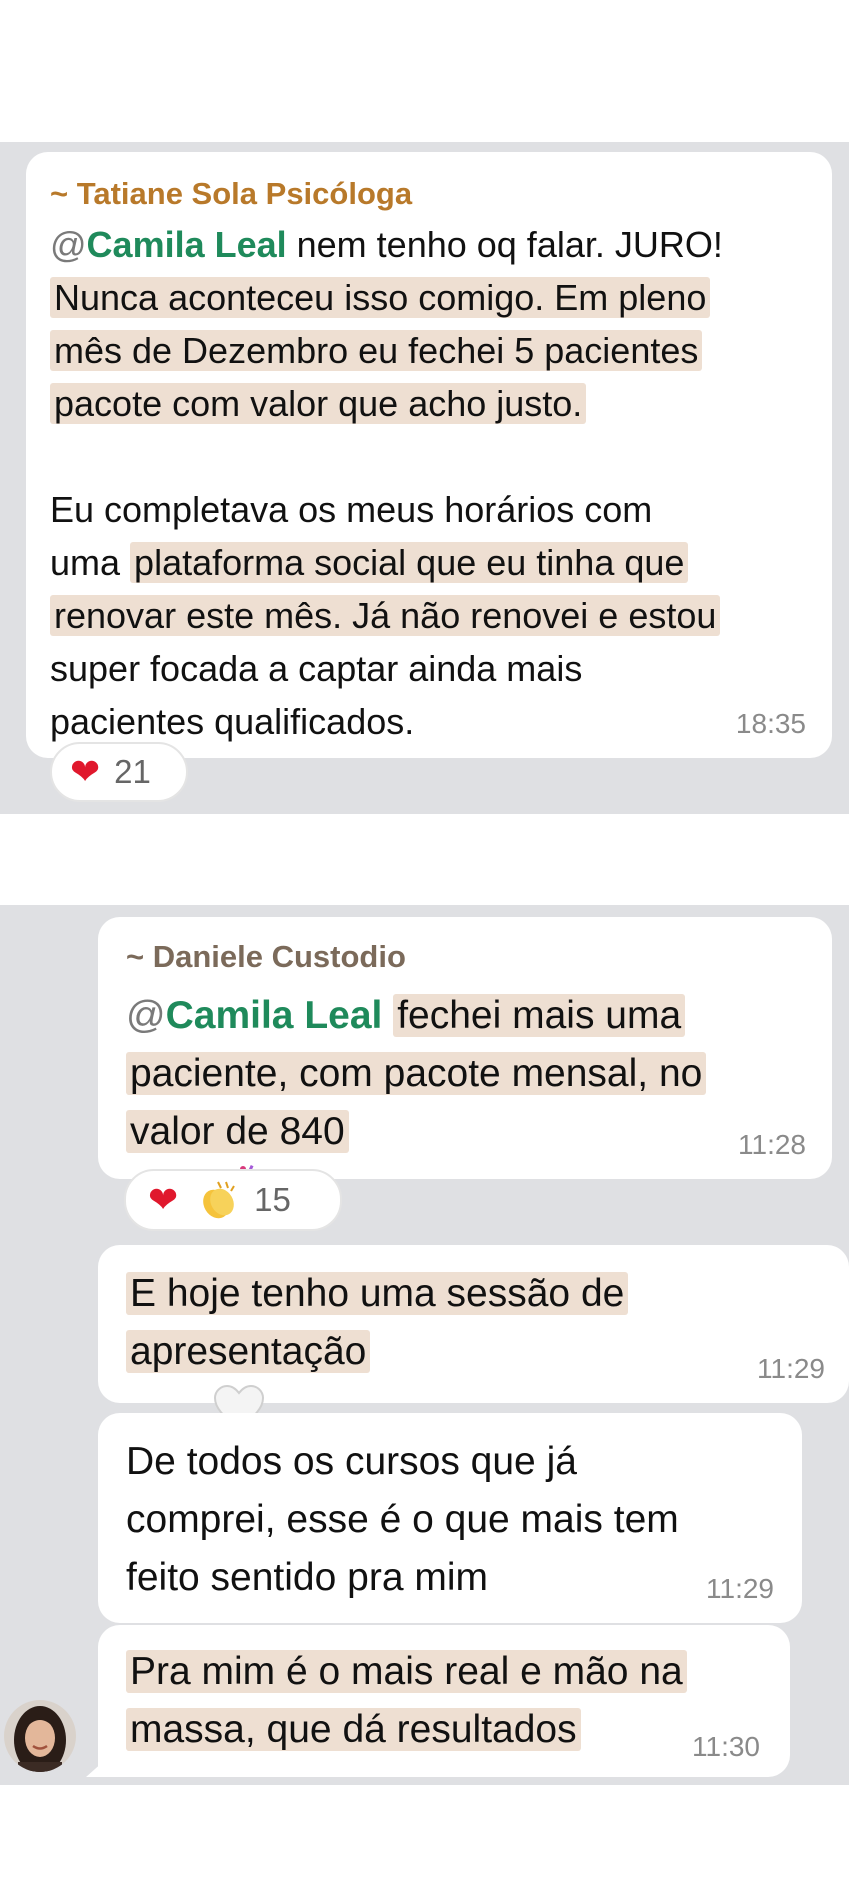 Image resolution: width=849 pixels, height=1888 pixels. I want to click on message-line: pacote com valor que acho justo., so click(440, 403).